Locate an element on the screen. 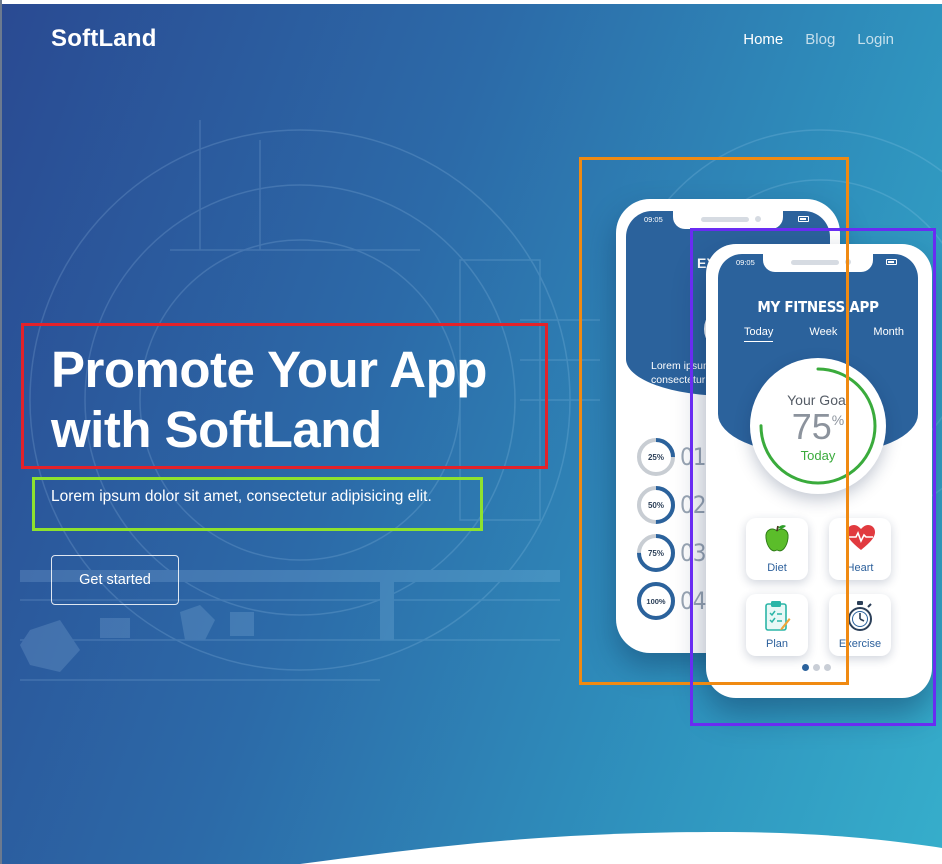 This screenshot has width=942, height=864. progress-number: 02 is located at coordinates (693, 505).